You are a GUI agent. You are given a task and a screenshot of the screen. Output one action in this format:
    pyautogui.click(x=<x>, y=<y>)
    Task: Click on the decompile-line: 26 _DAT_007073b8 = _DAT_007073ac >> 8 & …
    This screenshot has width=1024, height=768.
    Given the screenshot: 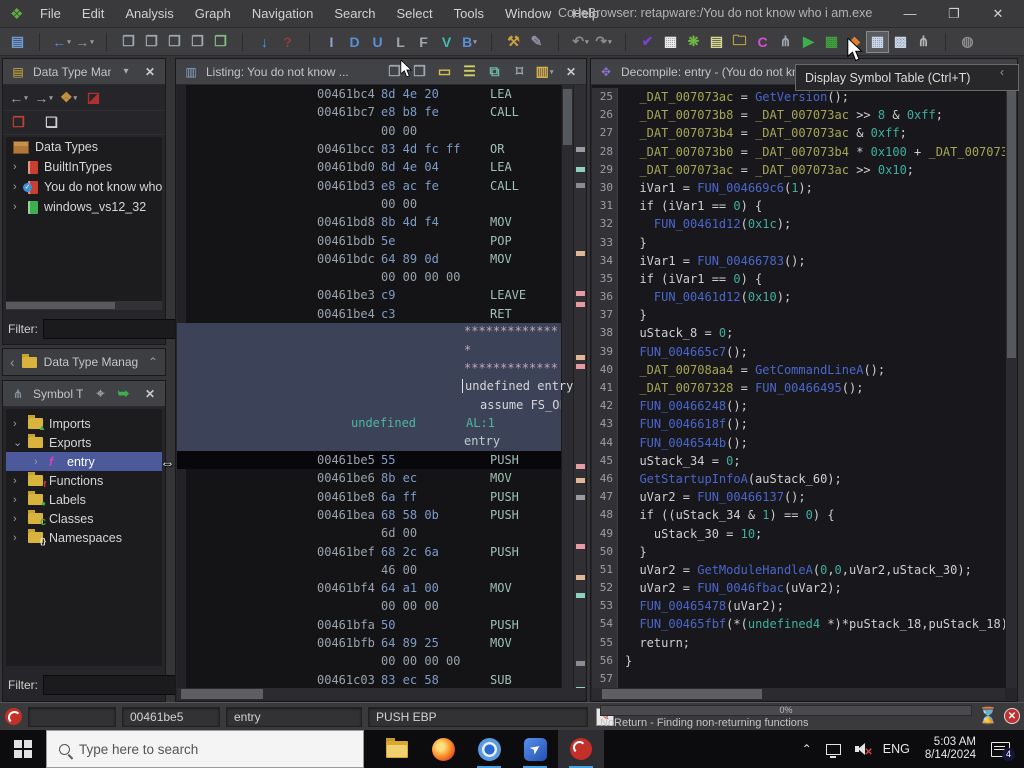 What is the action you would take?
    pyautogui.click(x=798, y=115)
    